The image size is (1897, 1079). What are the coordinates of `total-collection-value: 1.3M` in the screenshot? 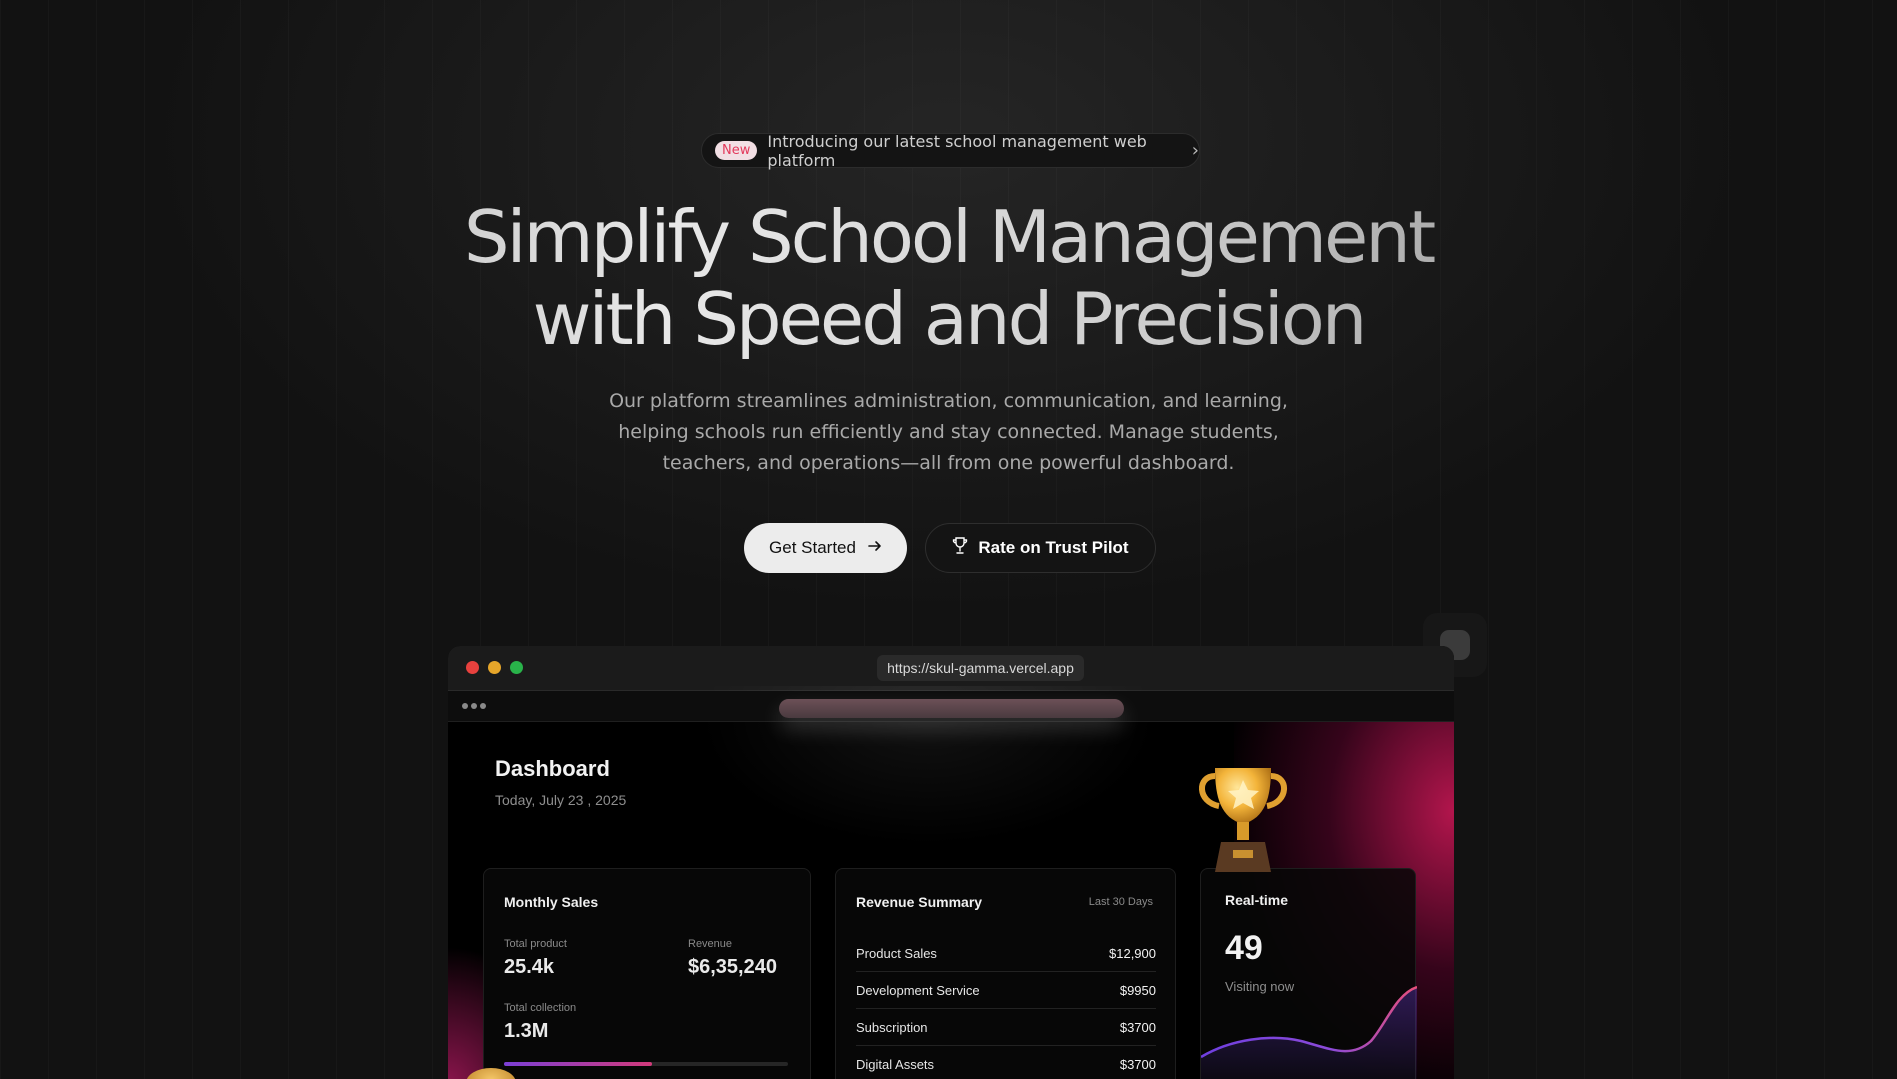 It's located at (526, 1031).